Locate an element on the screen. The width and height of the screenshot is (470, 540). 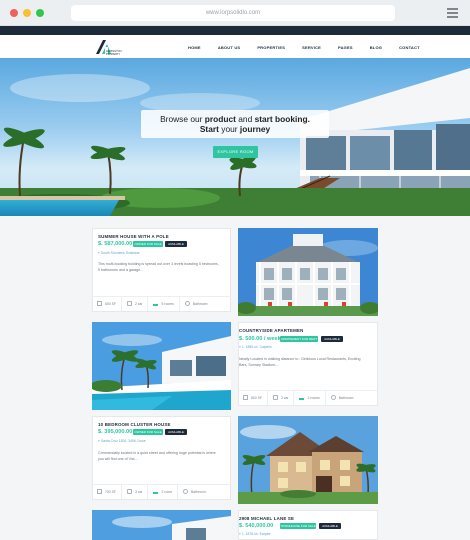
address-bar: www.lorpsolidlo.com is located at coordinates (233, 13).